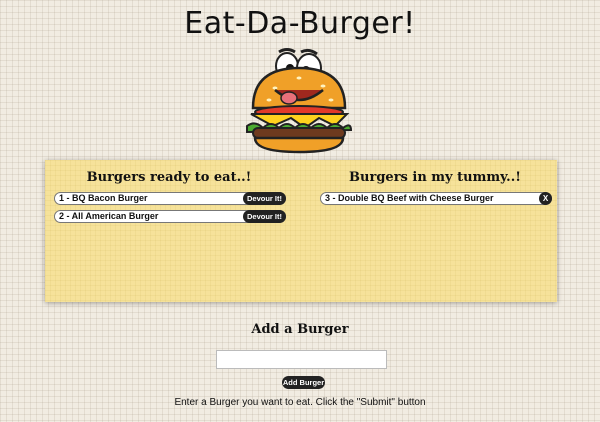 The height and width of the screenshot is (422, 600). I want to click on devoured-burger-row: 3 - Double BQ Beef with Cheese Burger X, so click(436, 198).